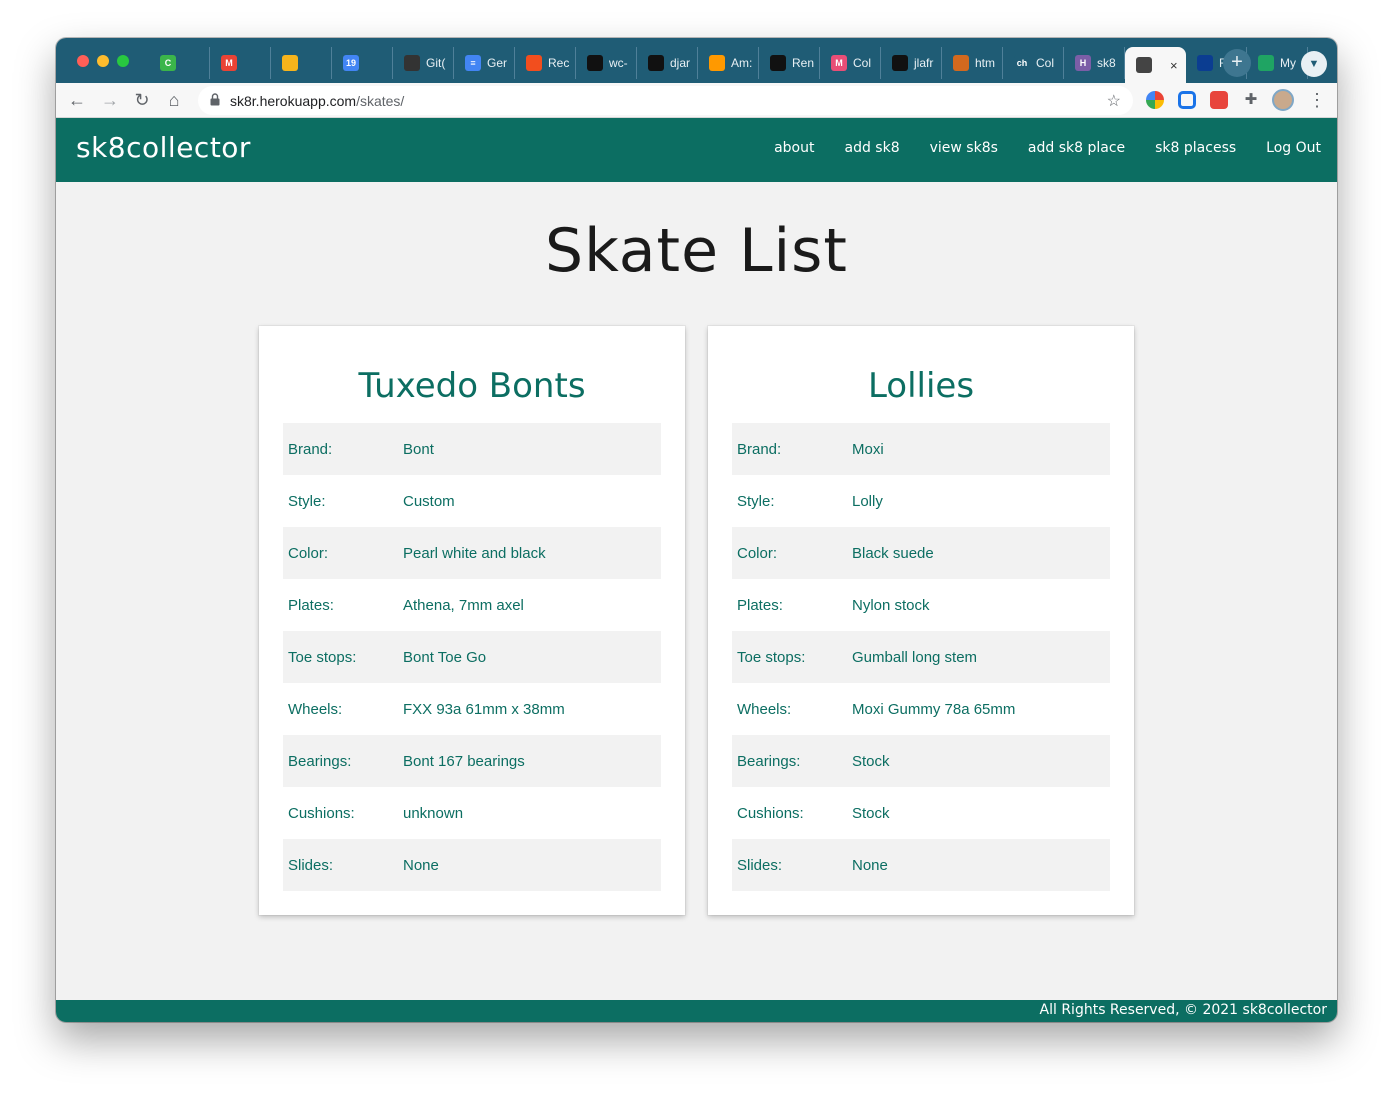  I want to click on spec-value: Stock, so click(871, 761).